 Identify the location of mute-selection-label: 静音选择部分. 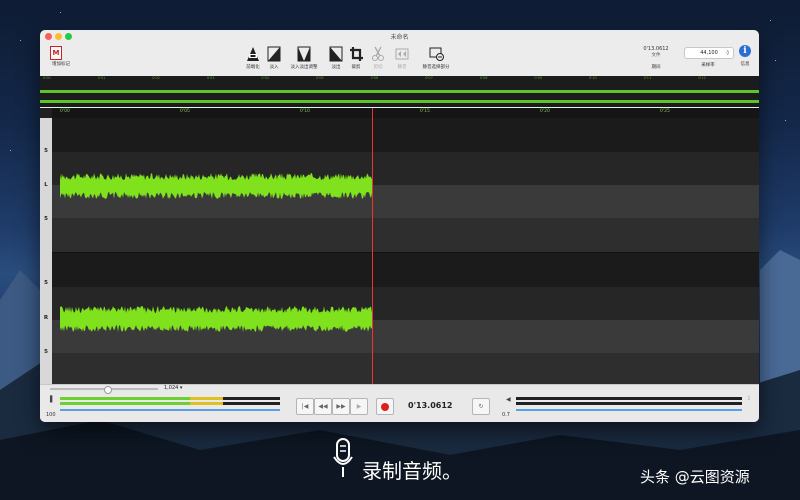
(436, 67).